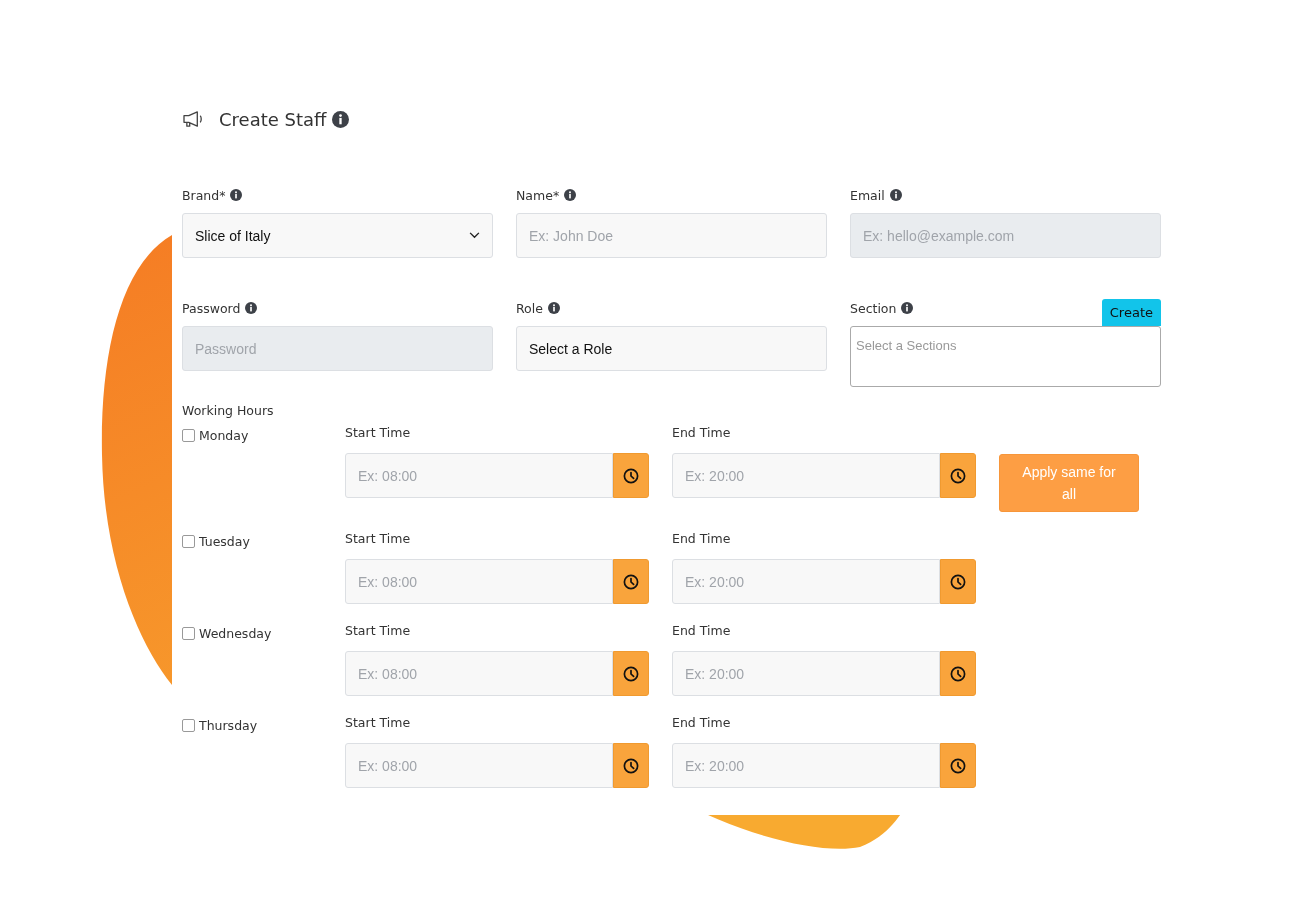 This screenshot has width=1300, height=900. Describe the element at coordinates (228, 410) in the screenshot. I see `section-heading: Working Hours` at that location.